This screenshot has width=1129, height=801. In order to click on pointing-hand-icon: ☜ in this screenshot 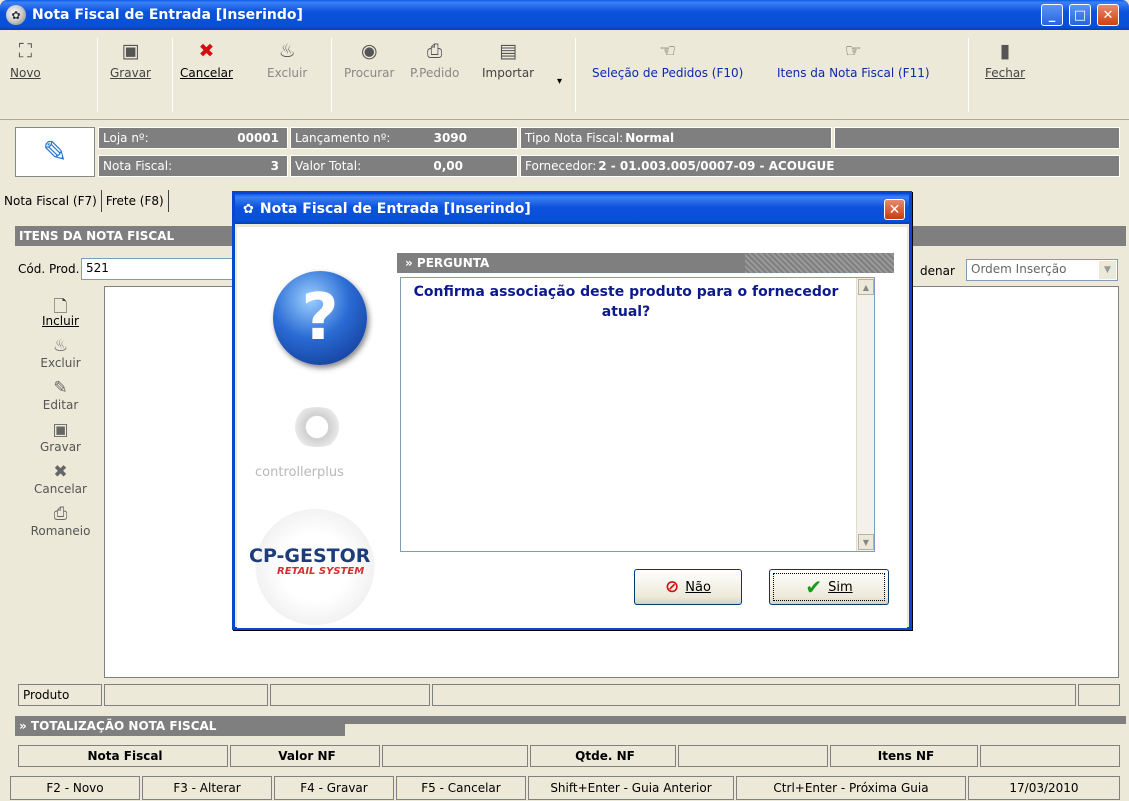, I will do `click(668, 51)`.